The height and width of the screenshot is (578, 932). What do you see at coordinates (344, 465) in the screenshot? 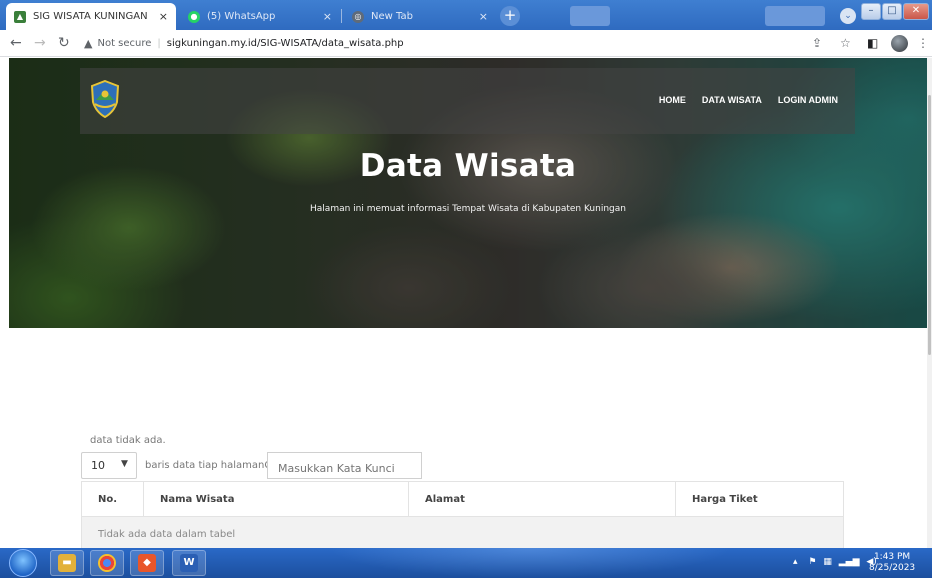
I see `search-input` at bounding box center [344, 465].